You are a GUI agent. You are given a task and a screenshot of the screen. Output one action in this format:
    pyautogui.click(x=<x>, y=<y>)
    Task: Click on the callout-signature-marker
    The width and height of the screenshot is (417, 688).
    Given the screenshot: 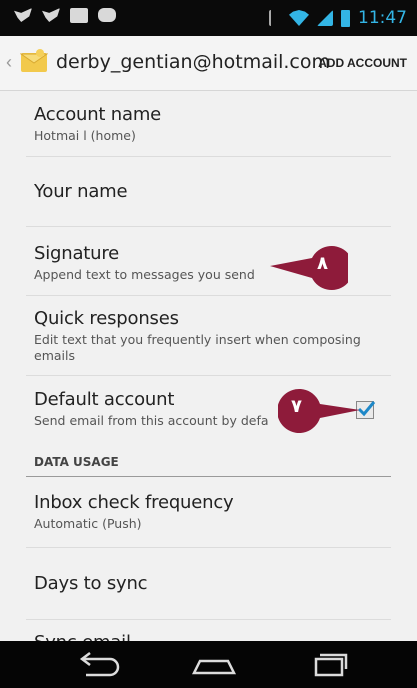 What is the action you would take?
    pyautogui.click(x=309, y=268)
    